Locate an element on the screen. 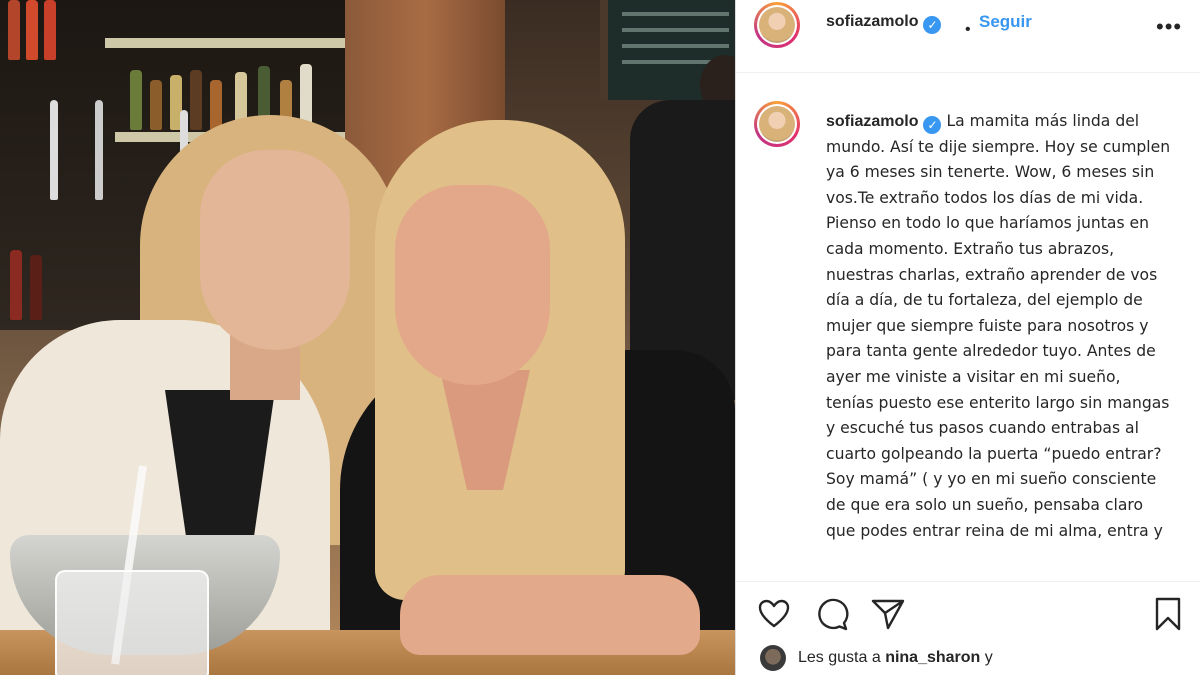 This screenshot has width=1200, height=675. likes-suffix: y is located at coordinates (988, 657).